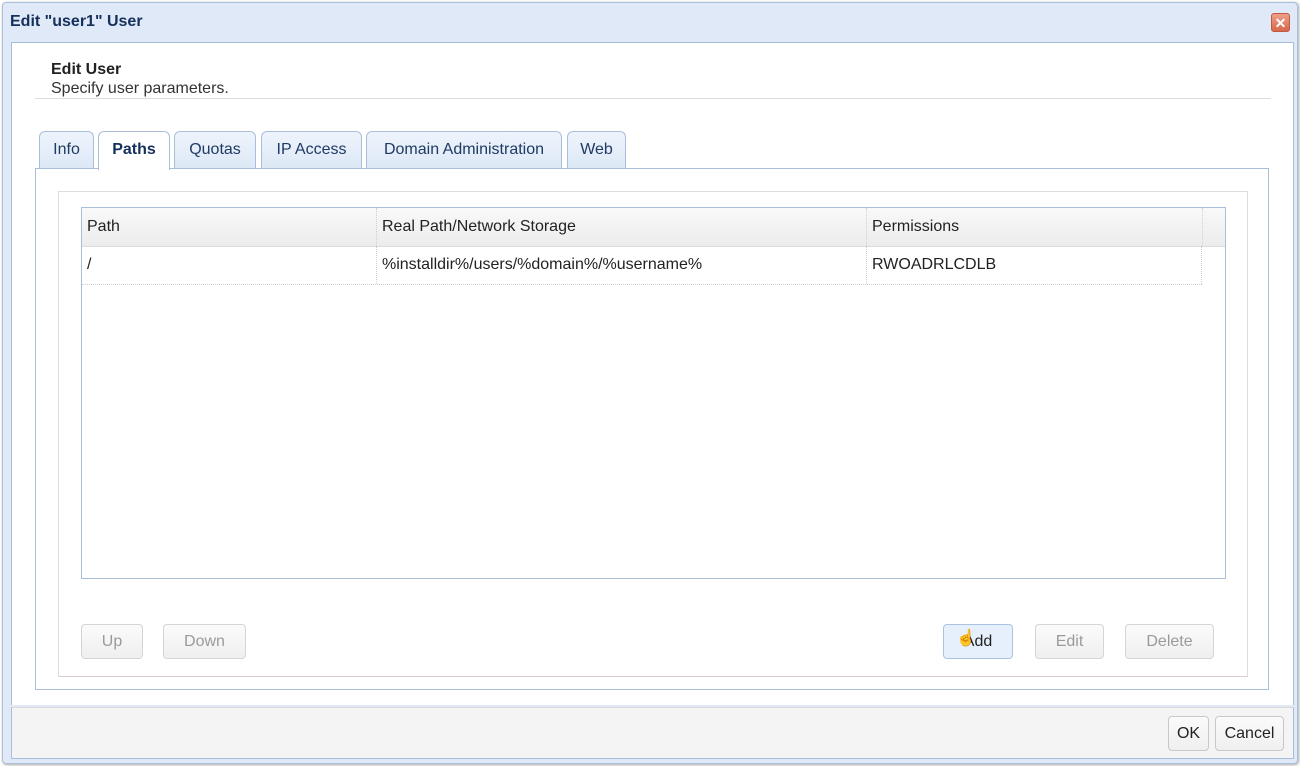  Describe the element at coordinates (311, 149) in the screenshot. I see `tab-ip-access: IP Access` at that location.